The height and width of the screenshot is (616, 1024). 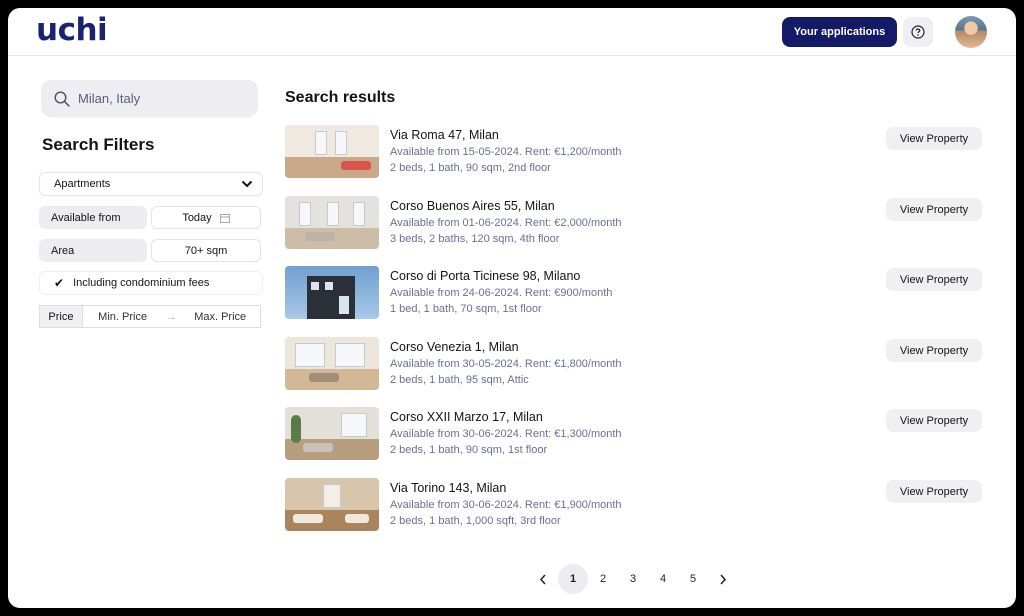 I want to click on page-button-2: 2, so click(x=603, y=579).